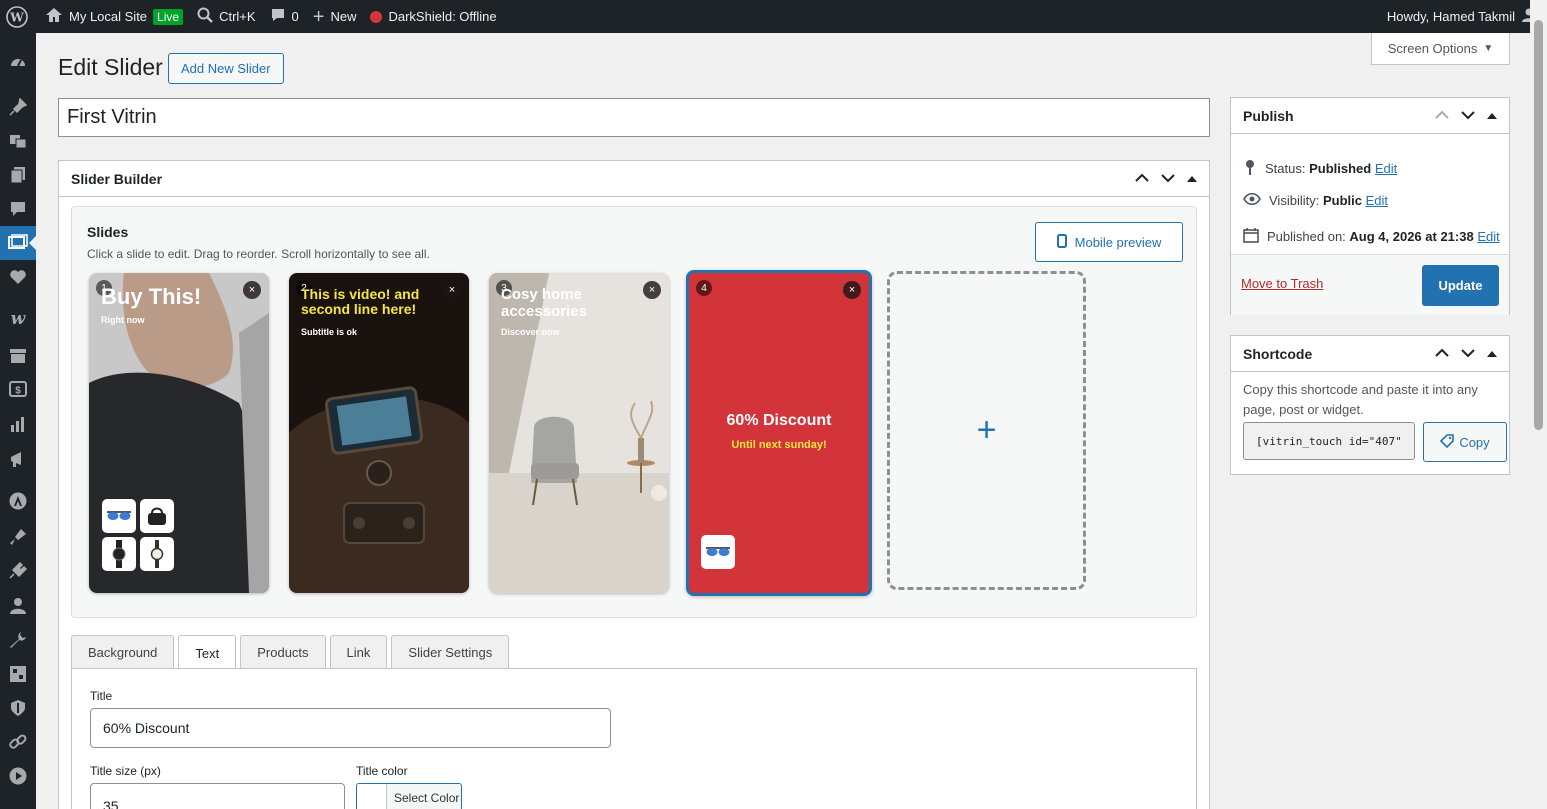  I want to click on products-icon, so click(18, 356).